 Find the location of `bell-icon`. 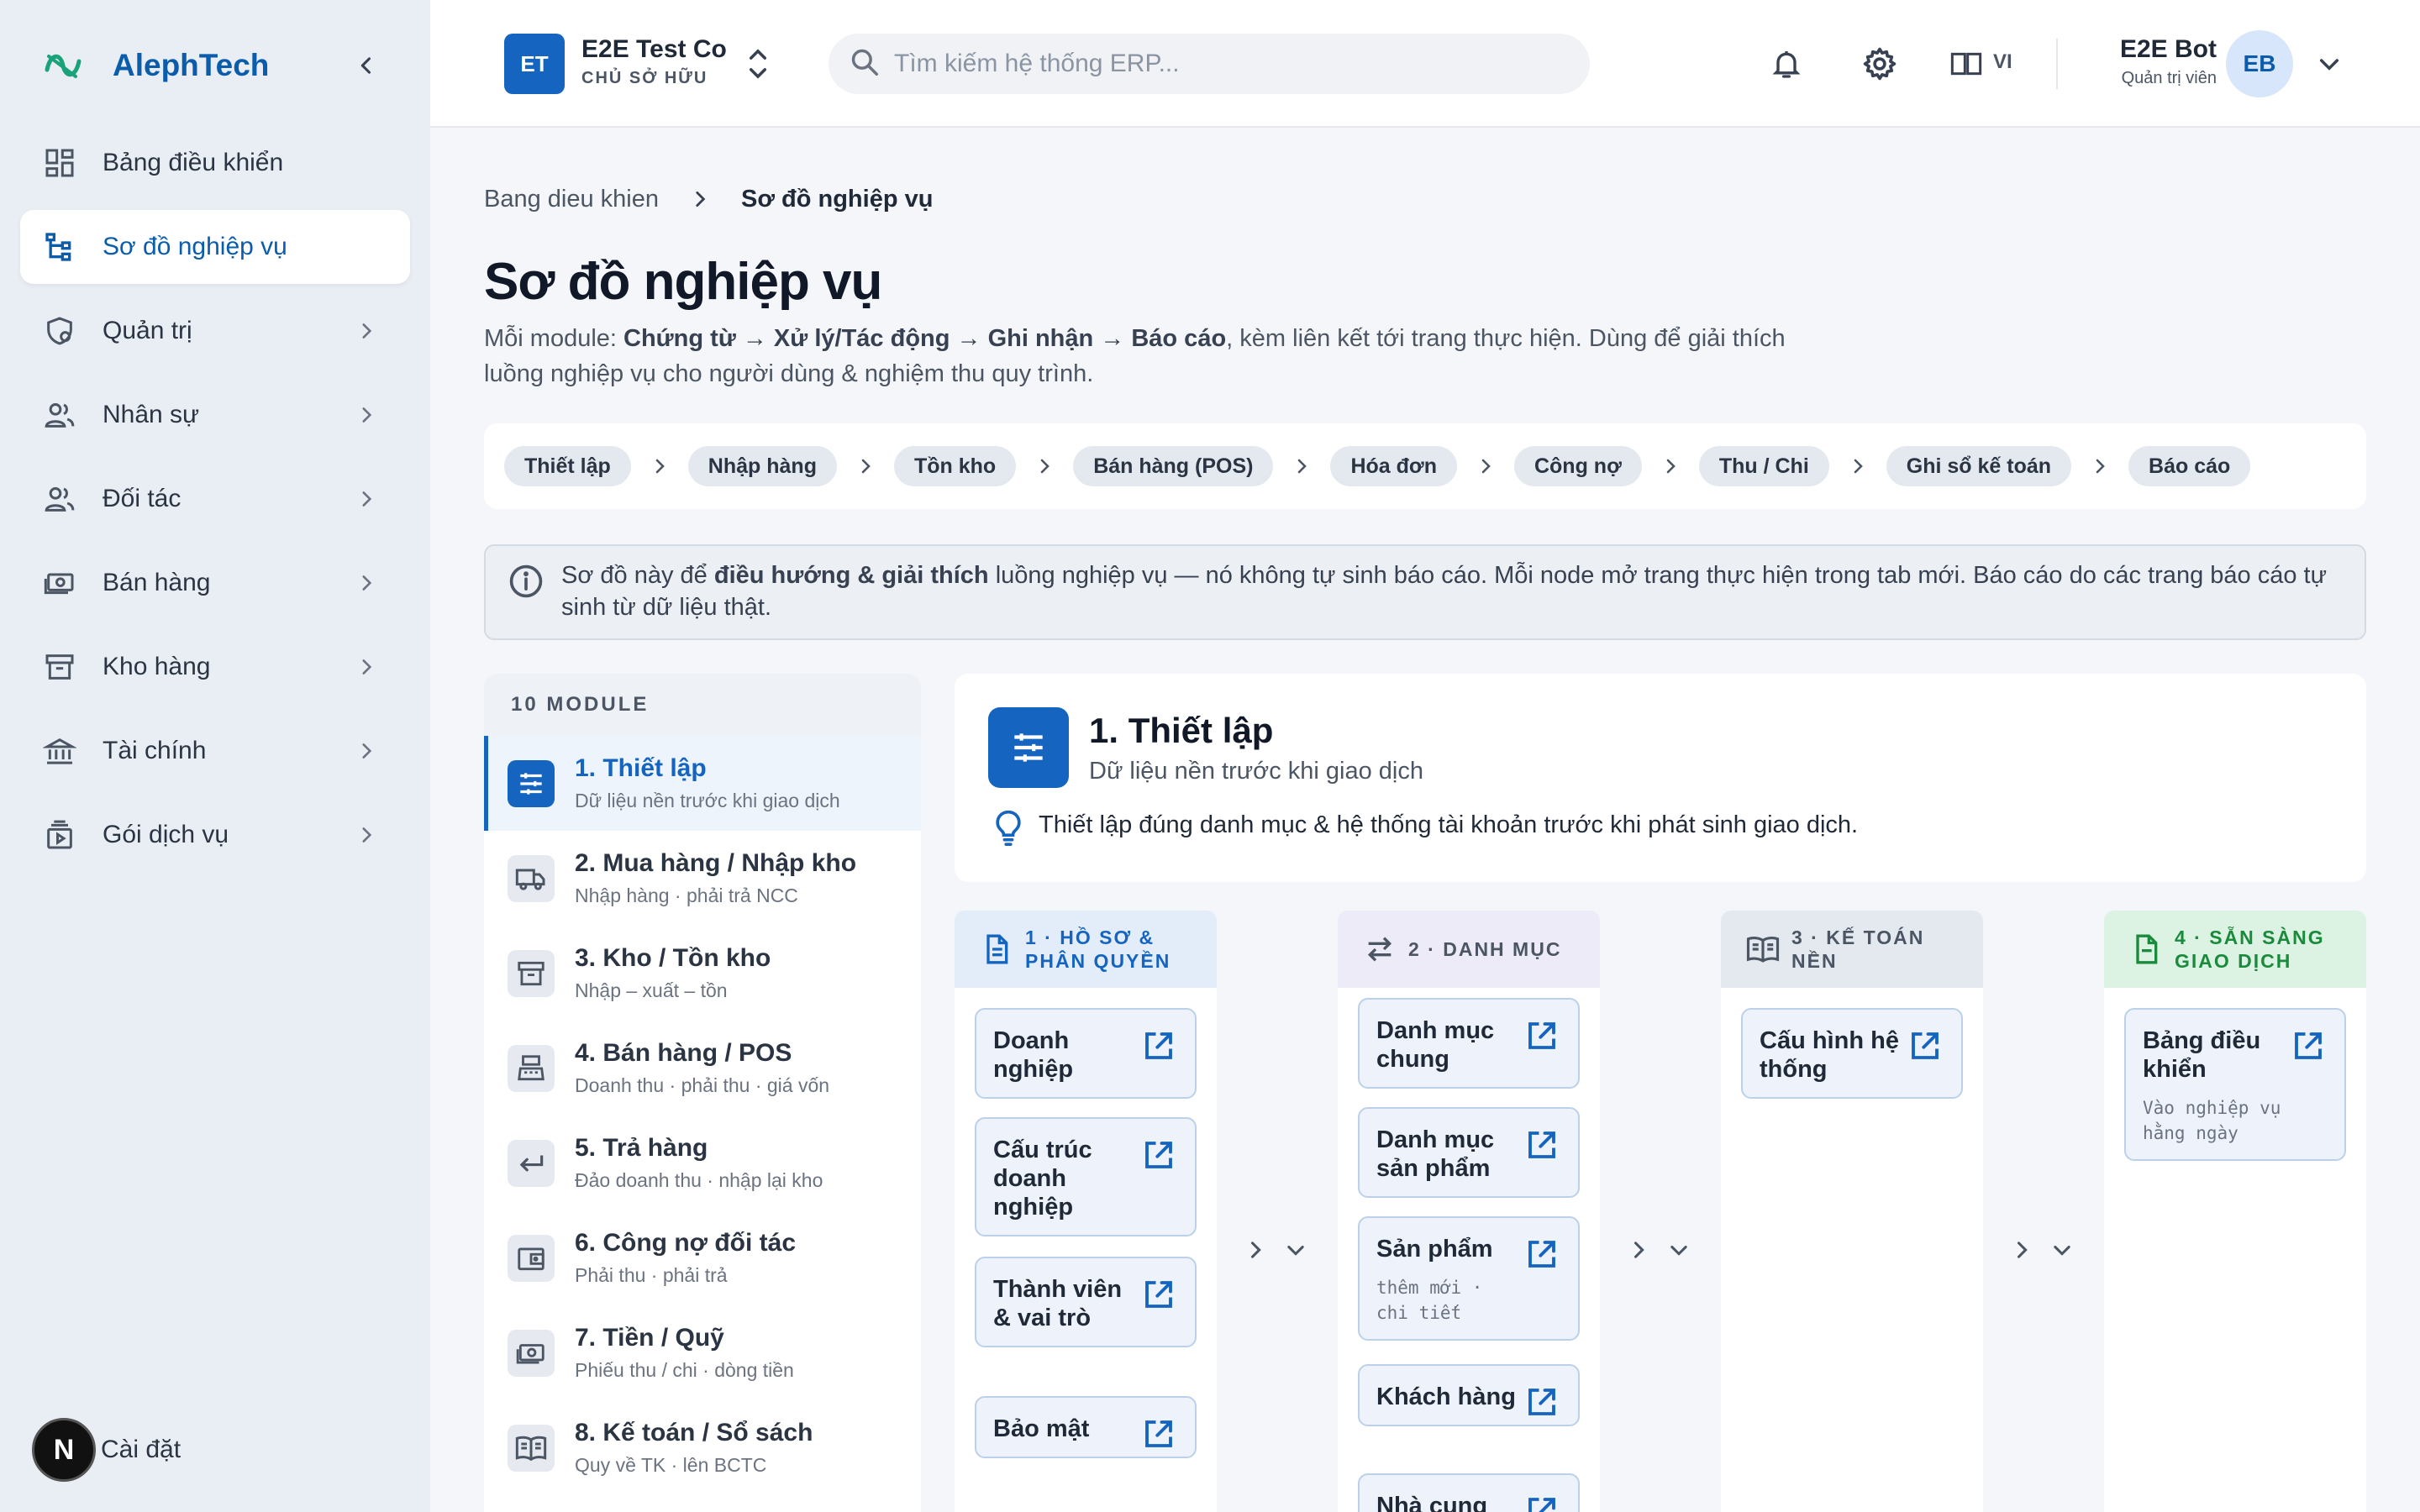

bell-icon is located at coordinates (1787, 63).